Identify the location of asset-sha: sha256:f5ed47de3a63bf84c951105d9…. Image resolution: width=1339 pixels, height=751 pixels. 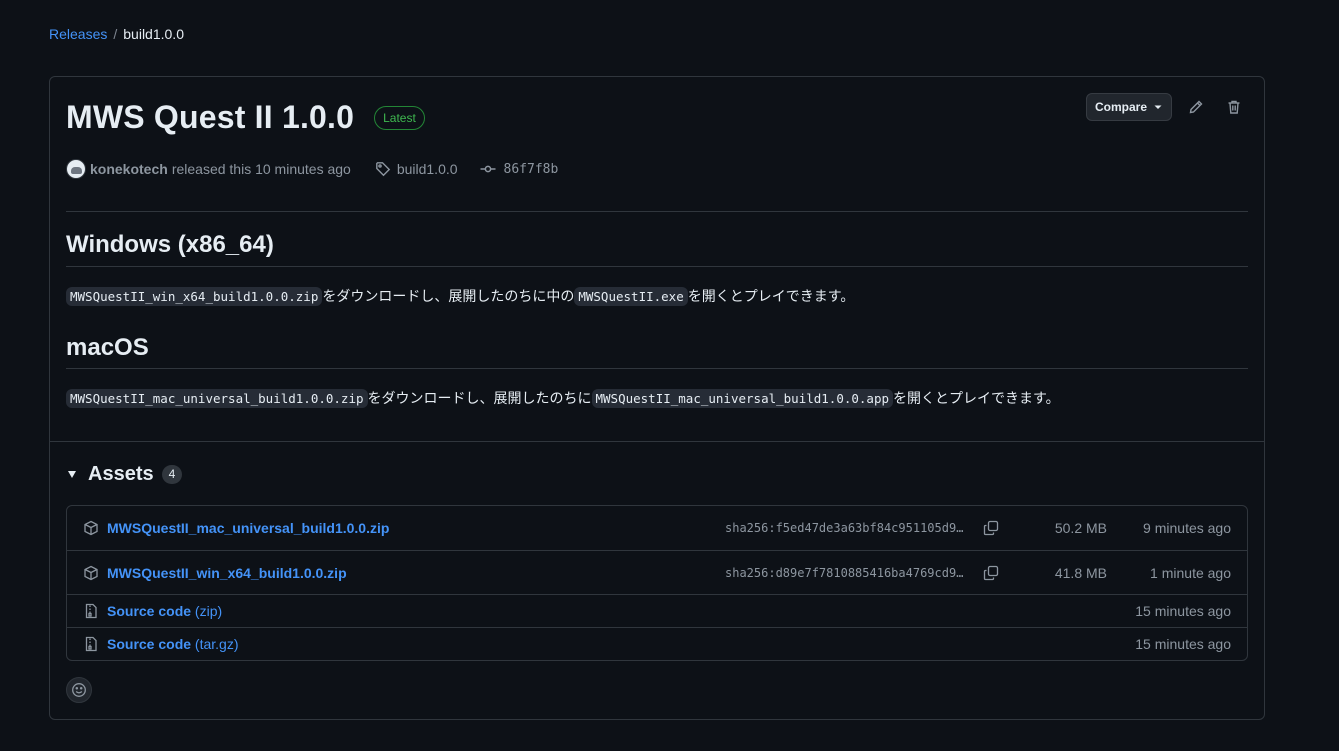
(844, 528).